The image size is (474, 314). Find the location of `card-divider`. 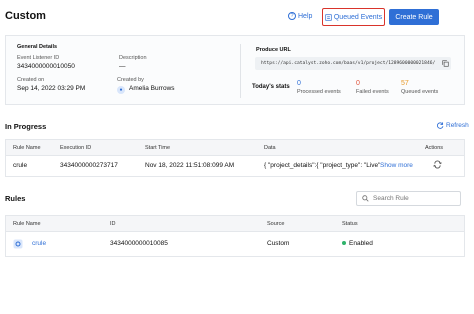

card-divider is located at coordinates (240, 71).